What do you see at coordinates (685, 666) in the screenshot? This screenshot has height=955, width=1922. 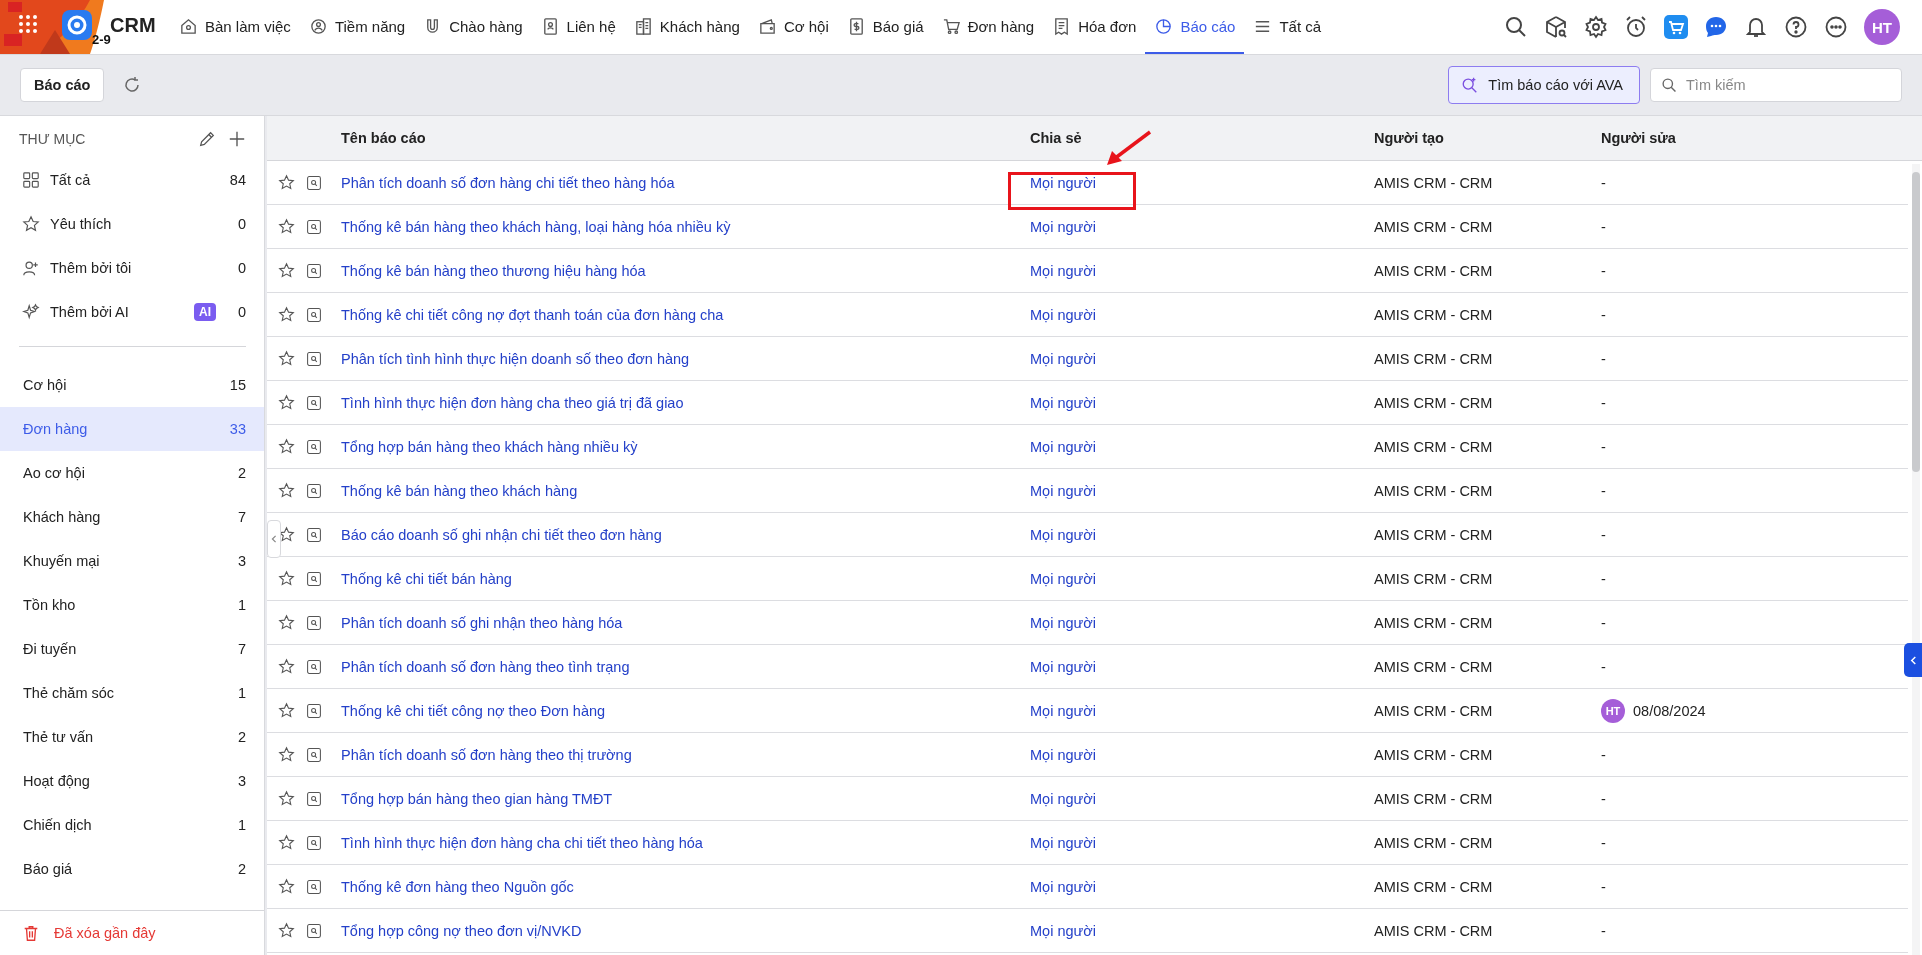 I see `report-link: Phân tích doanh số đơn hàng theo tình trạng` at bounding box center [685, 666].